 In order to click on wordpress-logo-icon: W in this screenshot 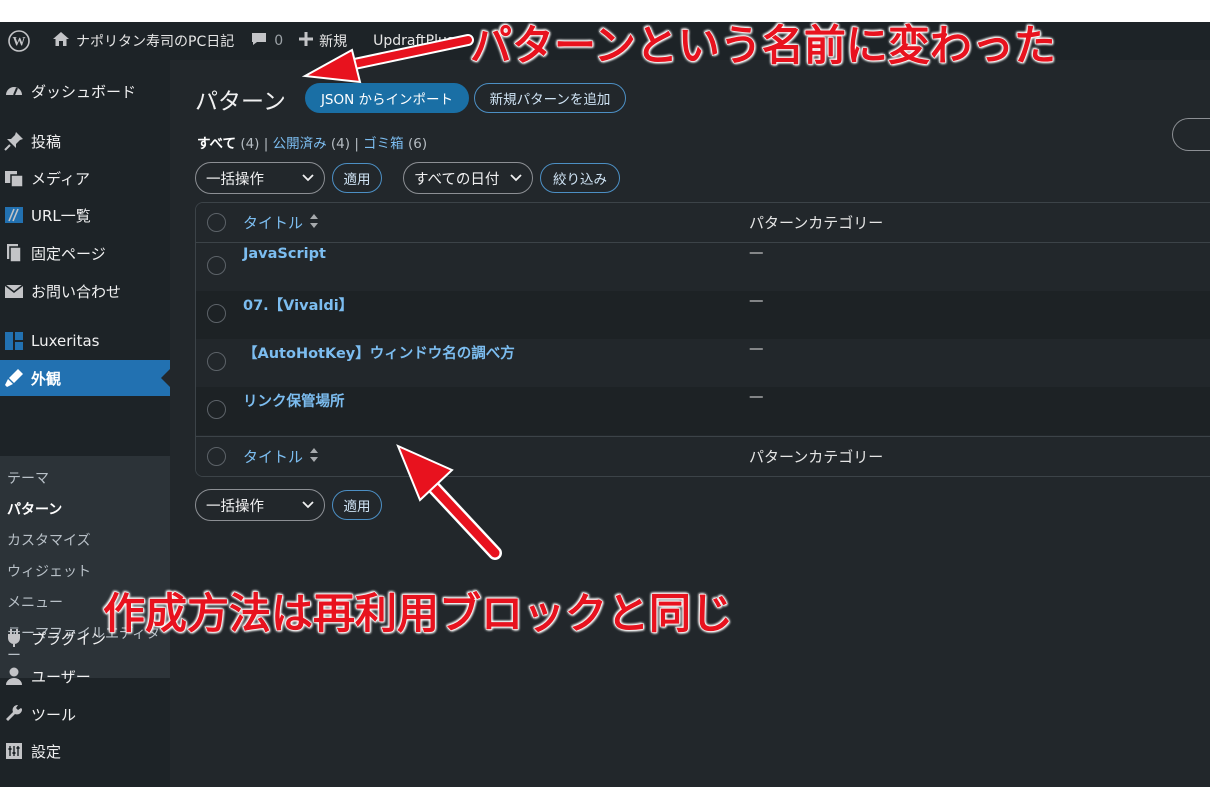, I will do `click(22, 41)`.